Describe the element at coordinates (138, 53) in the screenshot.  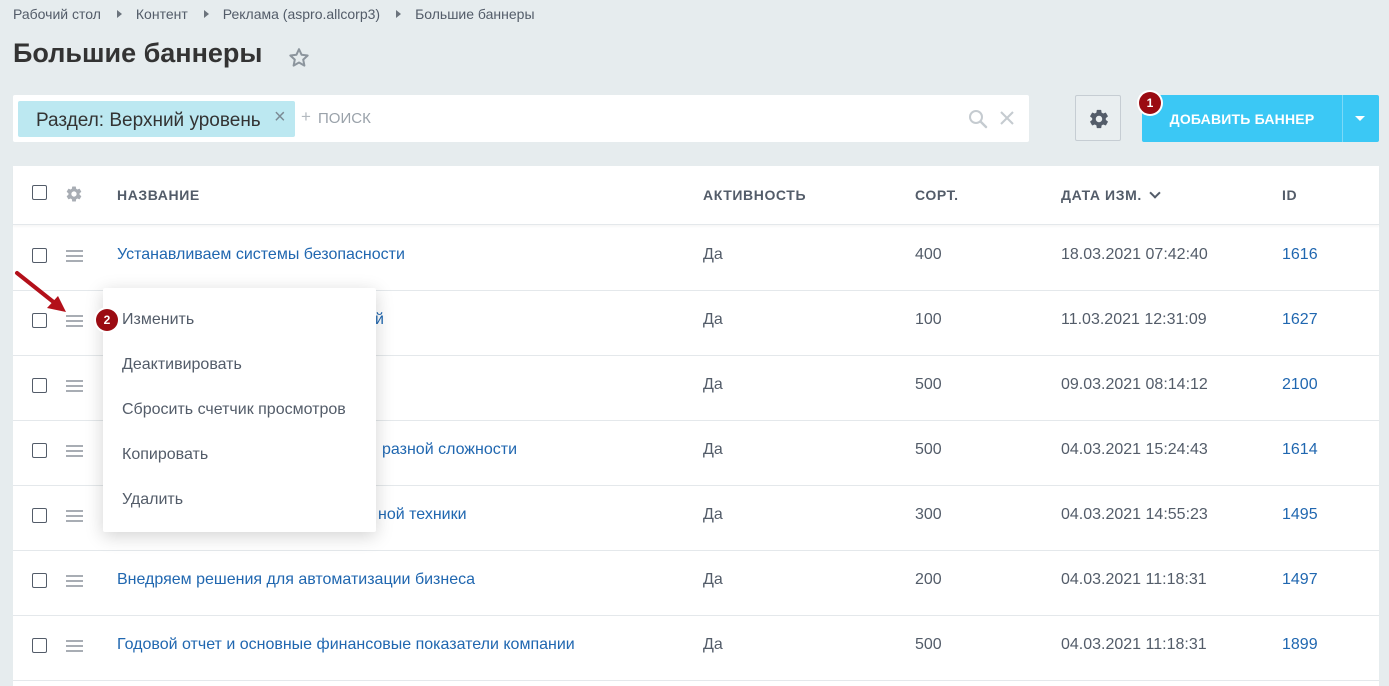
I see `page-title: Большие баннеры` at that location.